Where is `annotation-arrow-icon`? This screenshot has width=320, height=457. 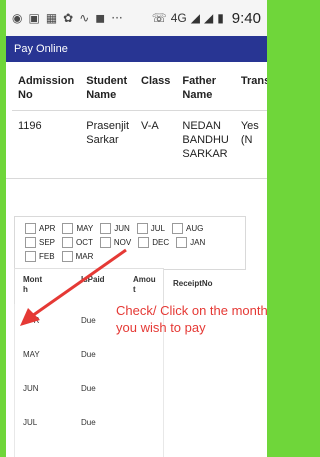 annotation-arrow-icon is located at coordinates (73, 287).